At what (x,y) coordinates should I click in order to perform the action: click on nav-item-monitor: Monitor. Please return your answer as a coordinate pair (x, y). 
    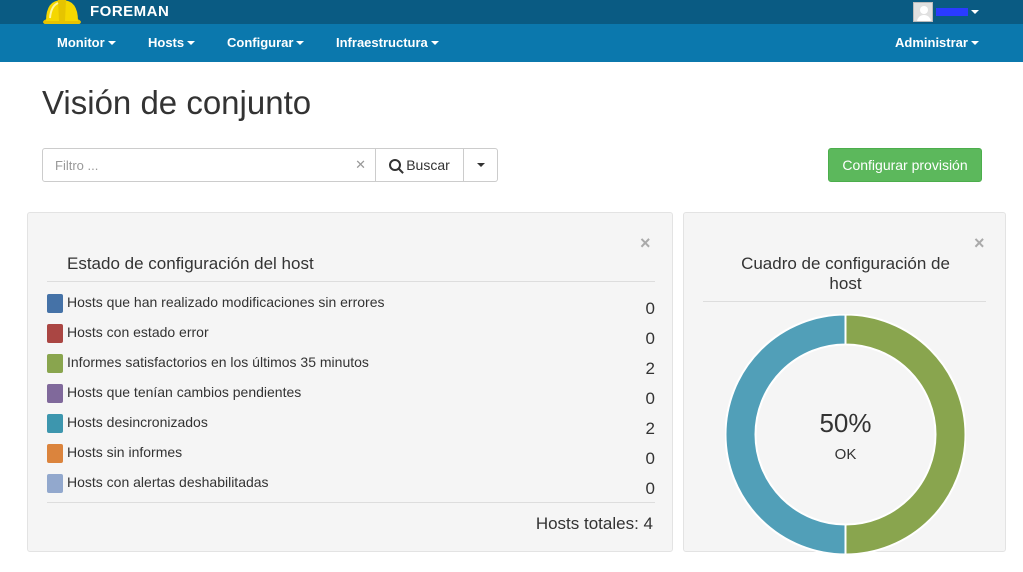
    Looking at the image, I should click on (86, 43).